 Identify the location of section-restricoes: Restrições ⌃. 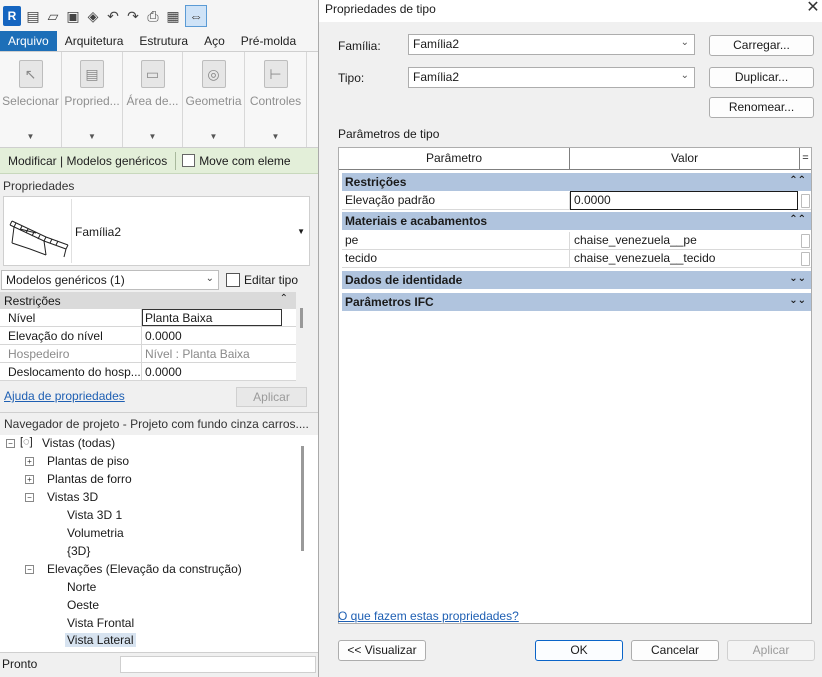
(148, 300).